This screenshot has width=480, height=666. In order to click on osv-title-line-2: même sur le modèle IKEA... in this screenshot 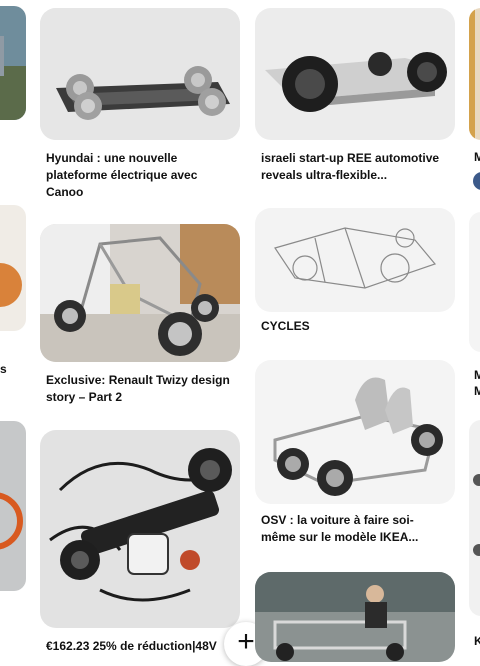, I will do `click(340, 537)`.